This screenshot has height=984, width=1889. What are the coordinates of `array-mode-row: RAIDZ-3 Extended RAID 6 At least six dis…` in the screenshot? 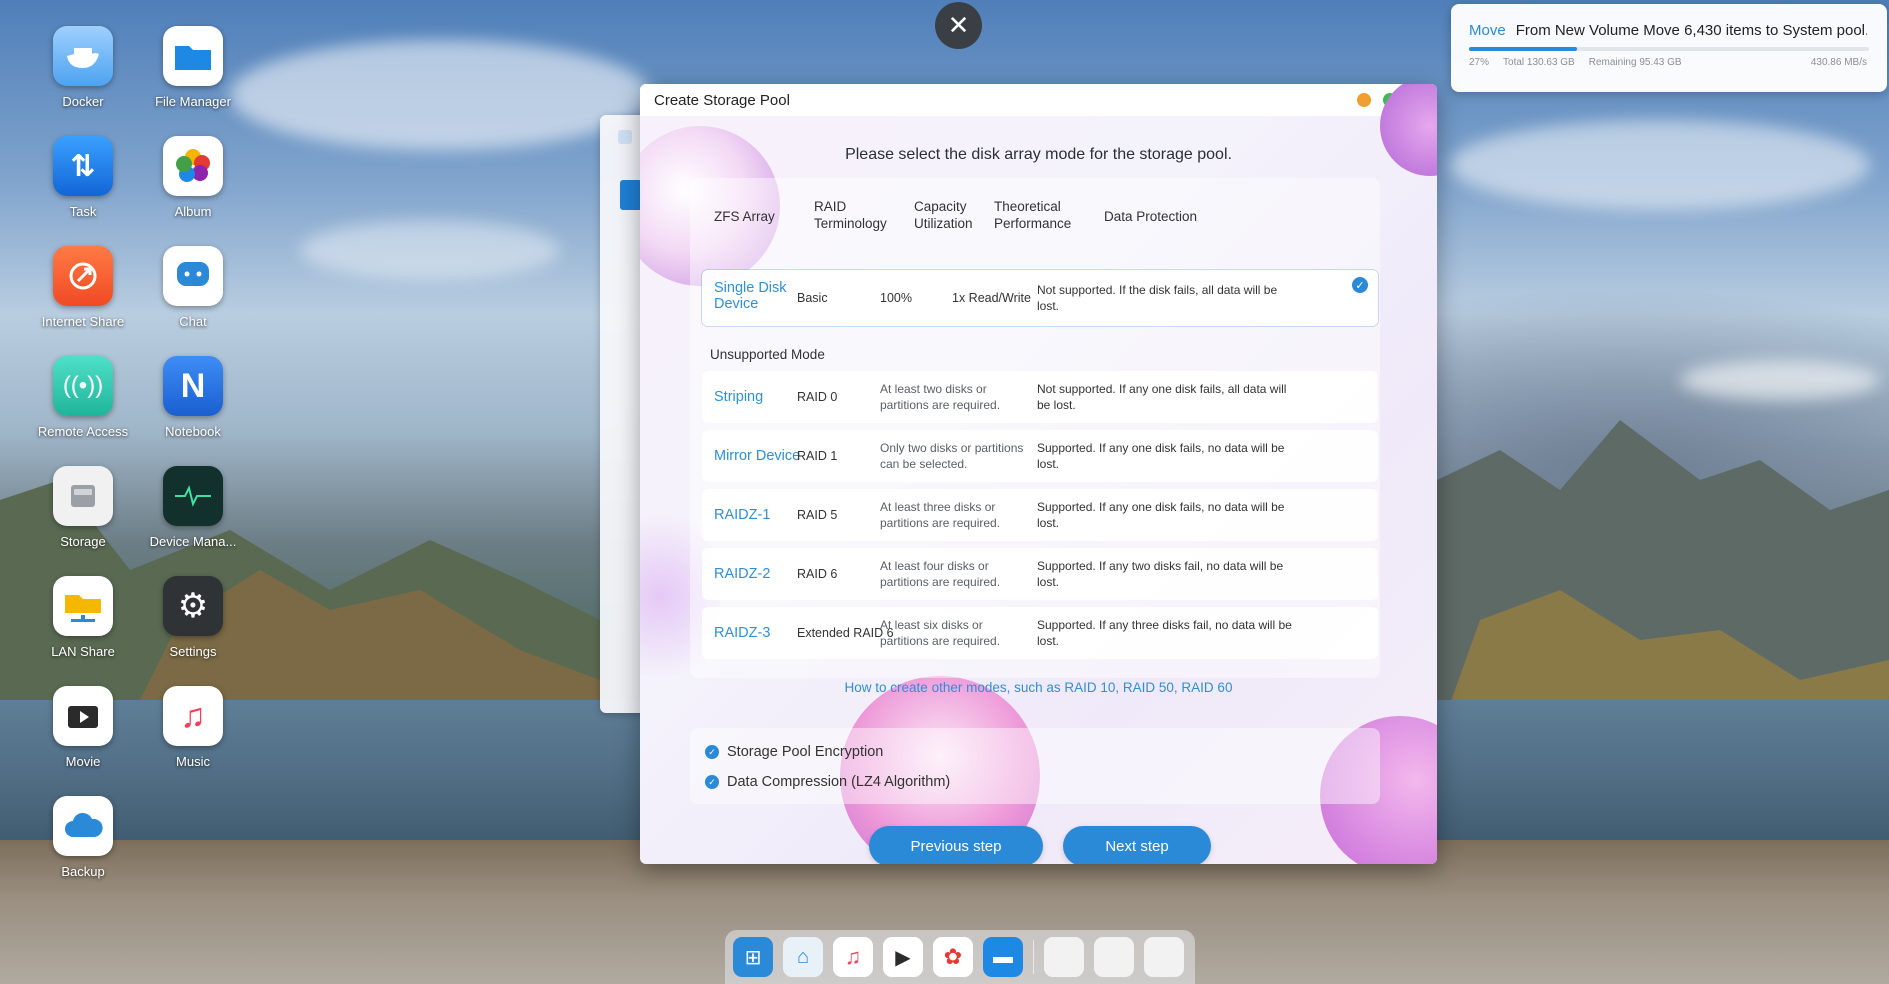 It's located at (1040, 633).